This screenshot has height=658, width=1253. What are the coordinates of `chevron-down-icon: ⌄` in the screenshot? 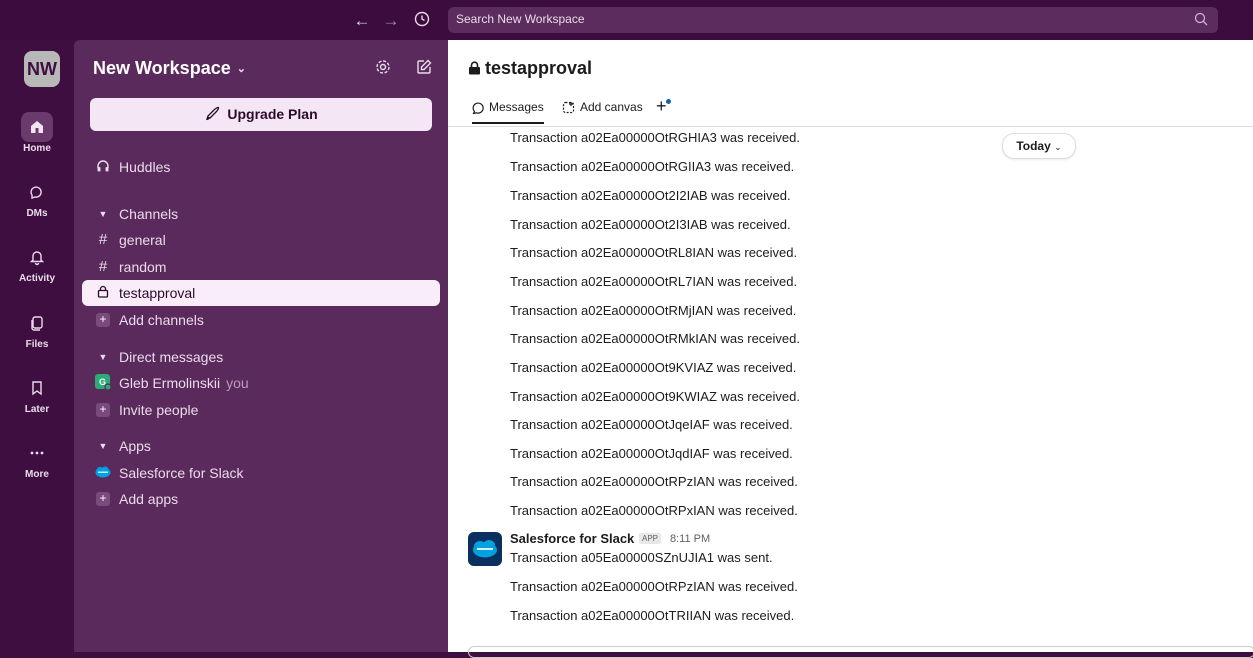 It's located at (1058, 147).